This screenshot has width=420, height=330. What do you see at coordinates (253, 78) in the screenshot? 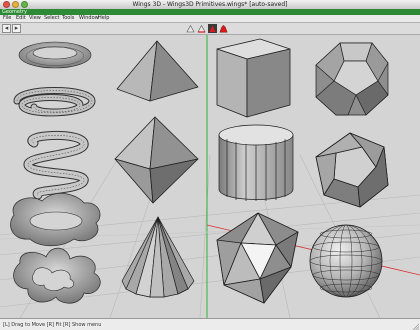
I see `cube` at bounding box center [253, 78].